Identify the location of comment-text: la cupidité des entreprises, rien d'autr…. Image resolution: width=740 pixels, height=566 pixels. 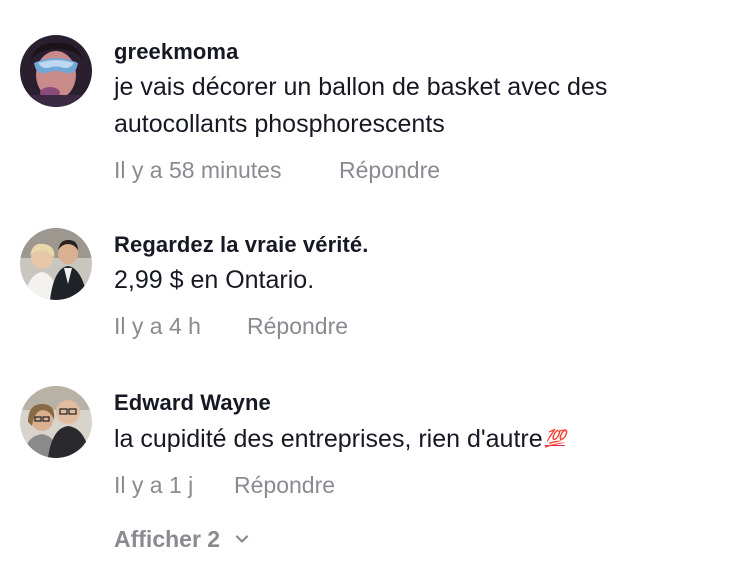
(417, 439).